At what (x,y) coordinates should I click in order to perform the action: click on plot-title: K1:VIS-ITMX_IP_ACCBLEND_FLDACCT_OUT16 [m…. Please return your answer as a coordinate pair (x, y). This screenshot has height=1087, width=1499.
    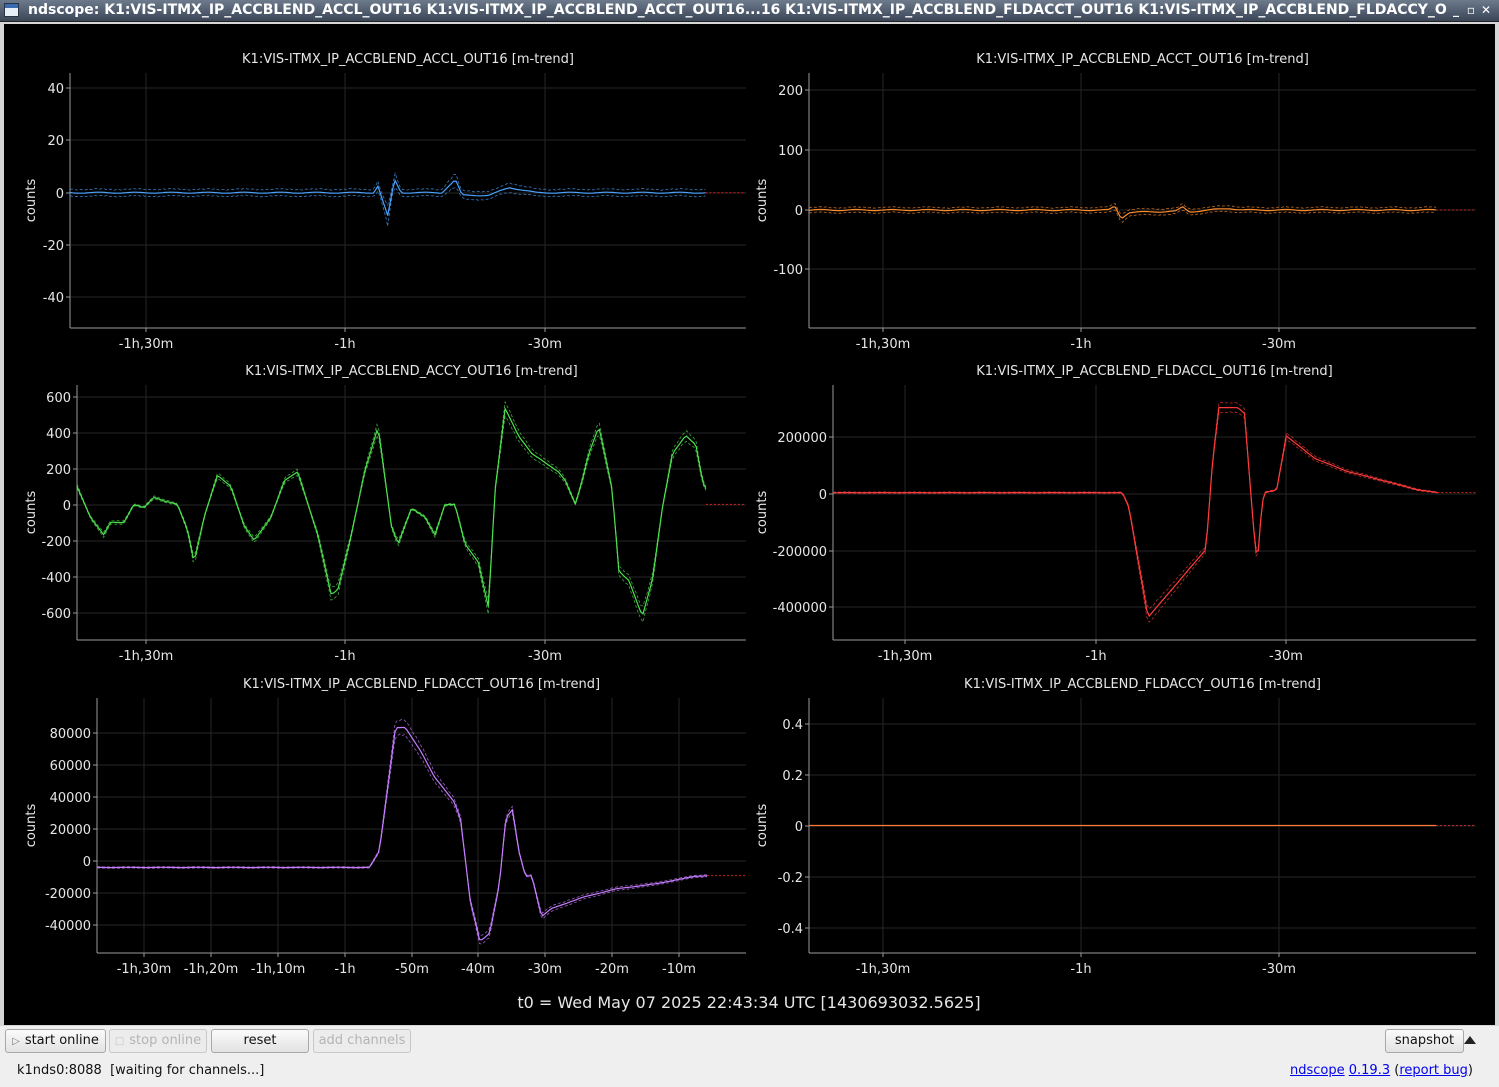
    Looking at the image, I should click on (421, 684).